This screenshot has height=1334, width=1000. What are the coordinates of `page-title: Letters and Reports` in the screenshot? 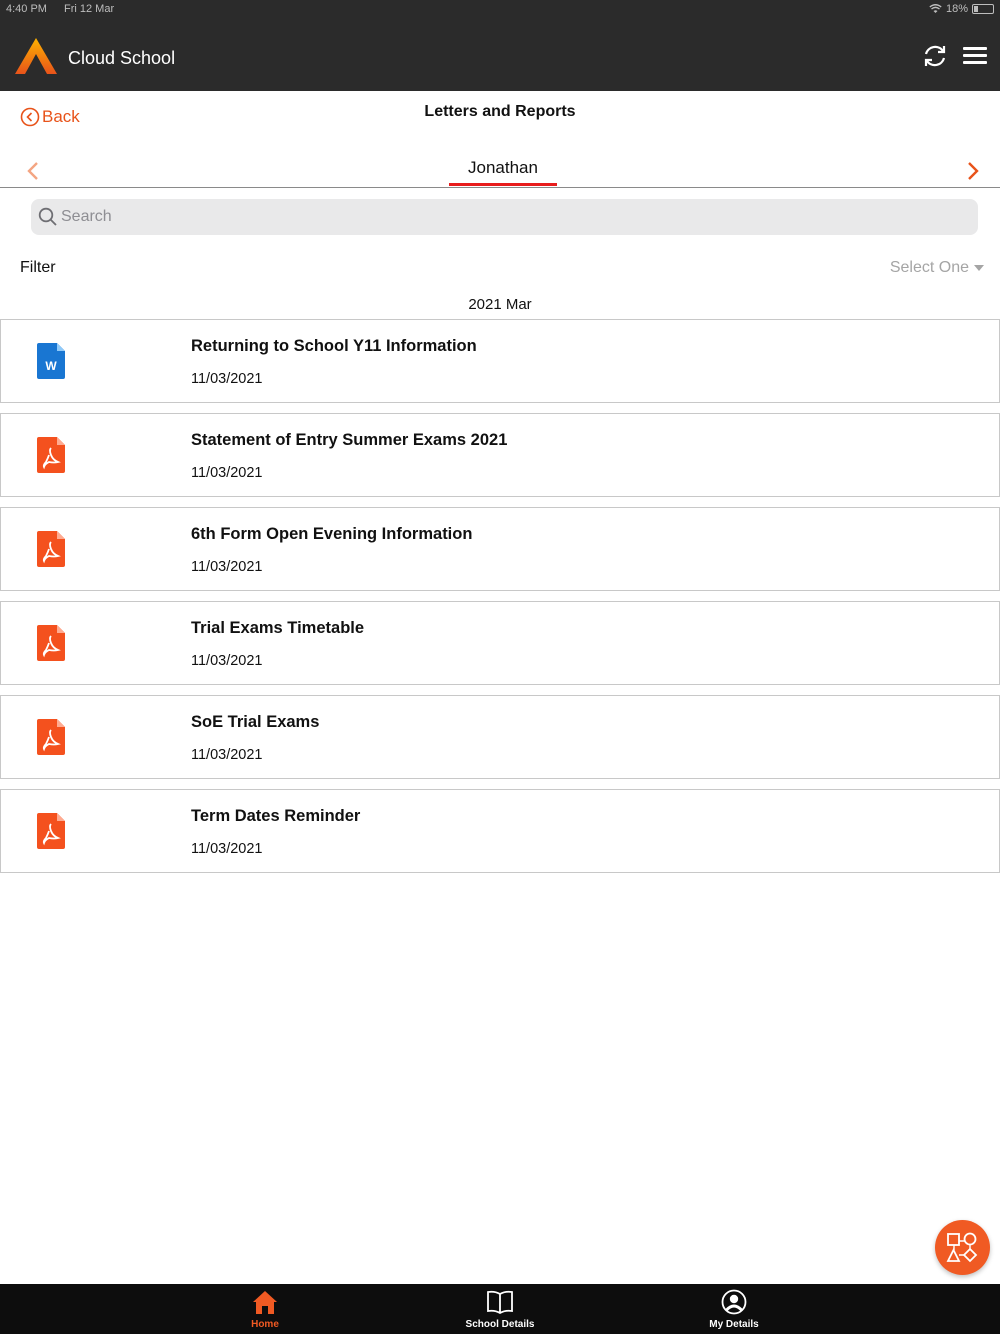 It's located at (500, 111).